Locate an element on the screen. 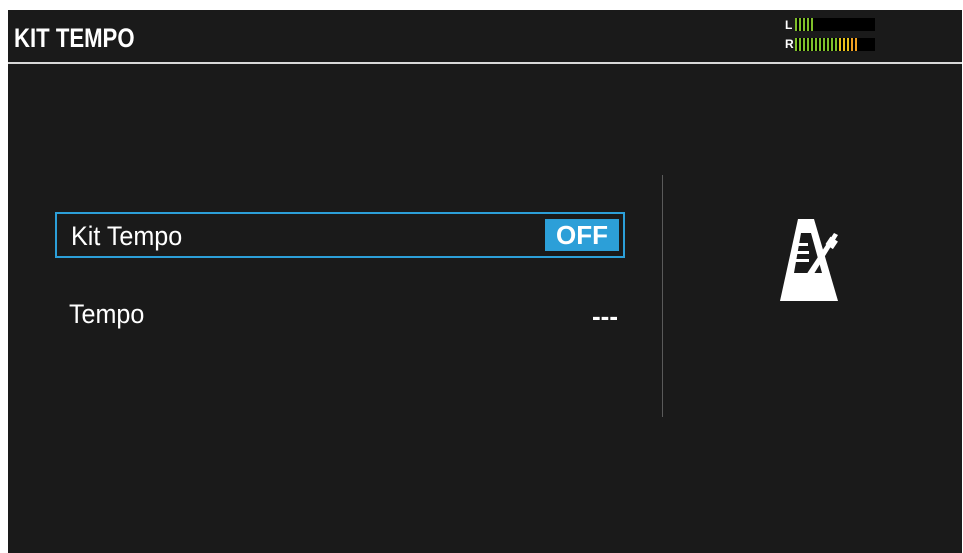 This screenshot has width=963, height=553. meter-left-label: L is located at coordinates (789, 25).